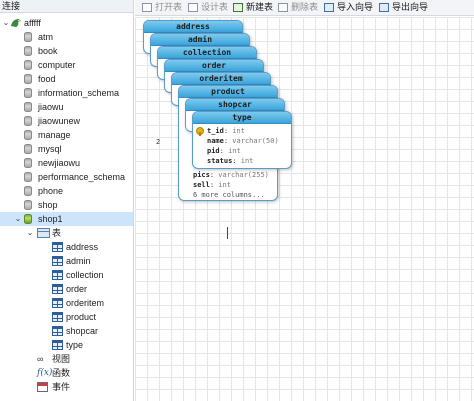  I want to click on column-name: status, so click(220, 161).